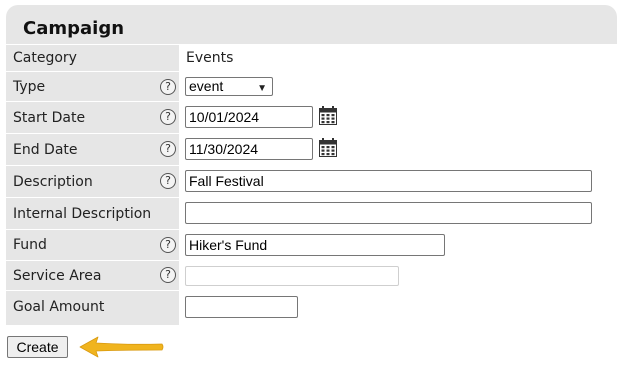 This screenshot has width=627, height=367. I want to click on type-label: Type, so click(29, 87).